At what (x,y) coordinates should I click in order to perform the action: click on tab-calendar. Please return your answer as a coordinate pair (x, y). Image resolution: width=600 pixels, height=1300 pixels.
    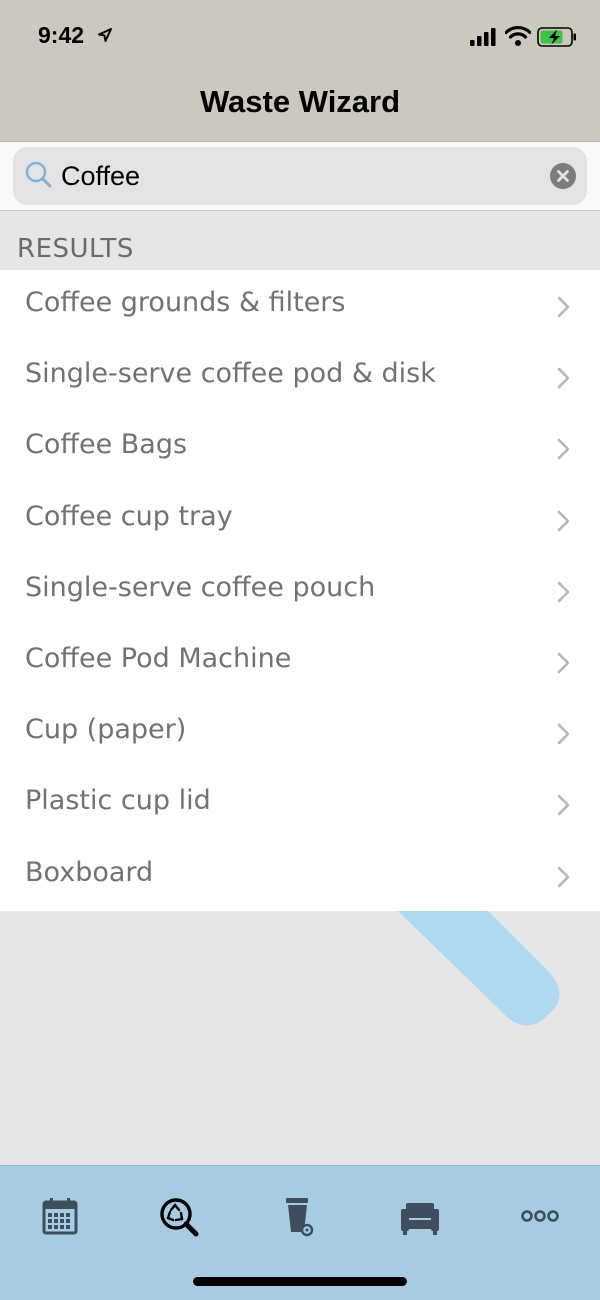
    Looking at the image, I should click on (60, 1219).